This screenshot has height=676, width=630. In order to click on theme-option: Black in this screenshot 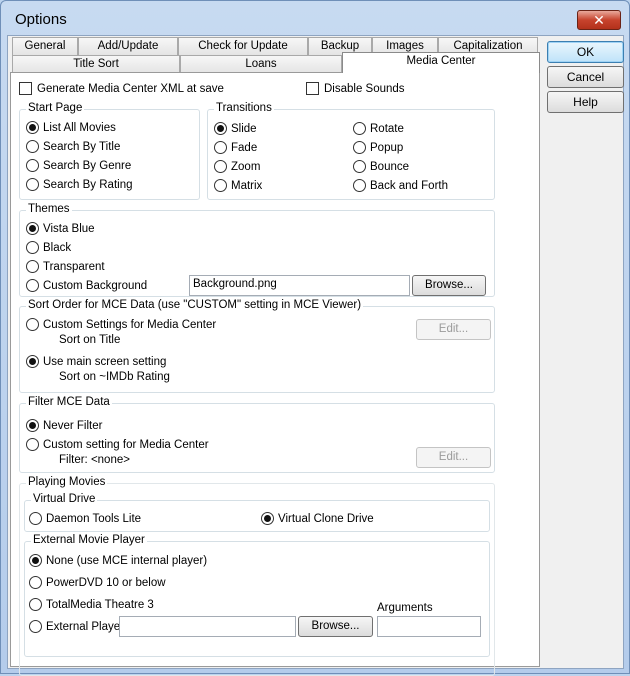, I will do `click(48, 247)`.